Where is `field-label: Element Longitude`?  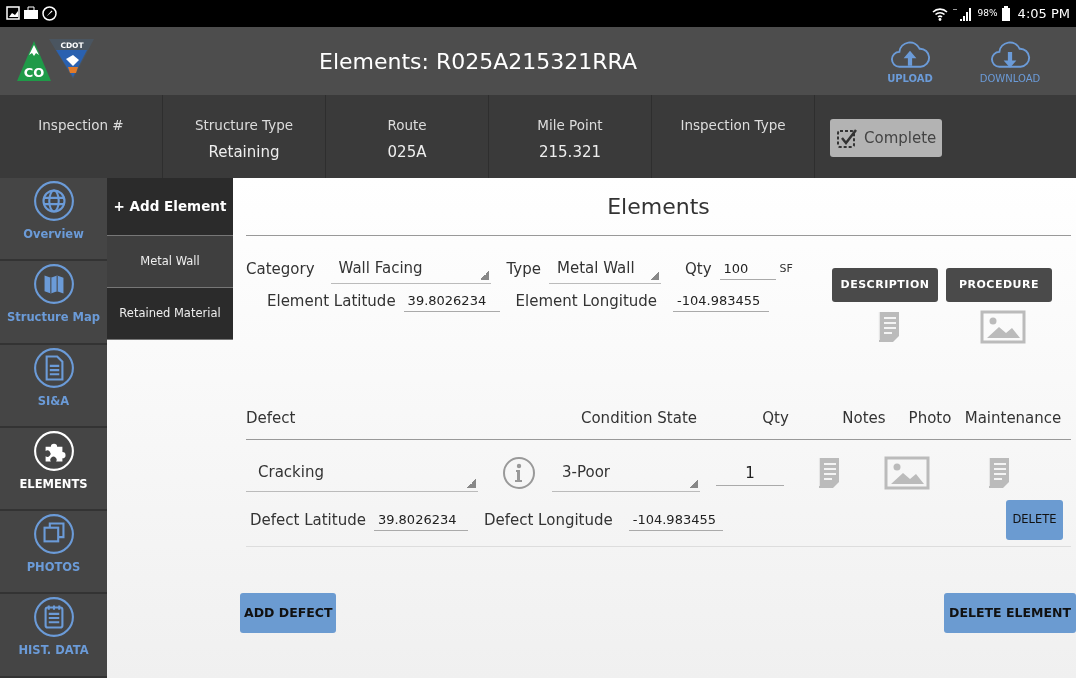 field-label: Element Longitude is located at coordinates (586, 301).